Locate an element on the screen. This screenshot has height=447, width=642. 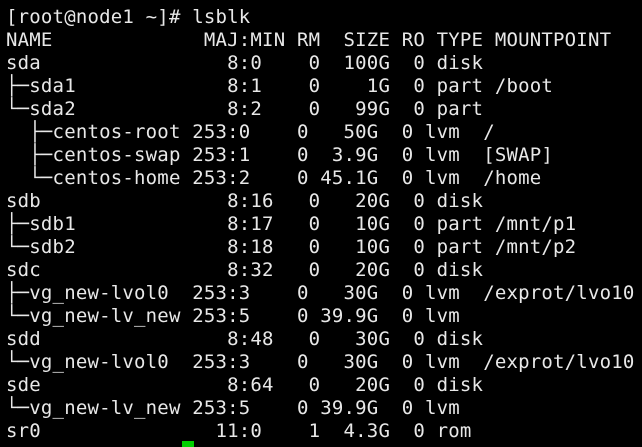
output-line: ├─sdb1 8:17 0 10G 0 part /mnt/p1 is located at coordinates (291, 224).